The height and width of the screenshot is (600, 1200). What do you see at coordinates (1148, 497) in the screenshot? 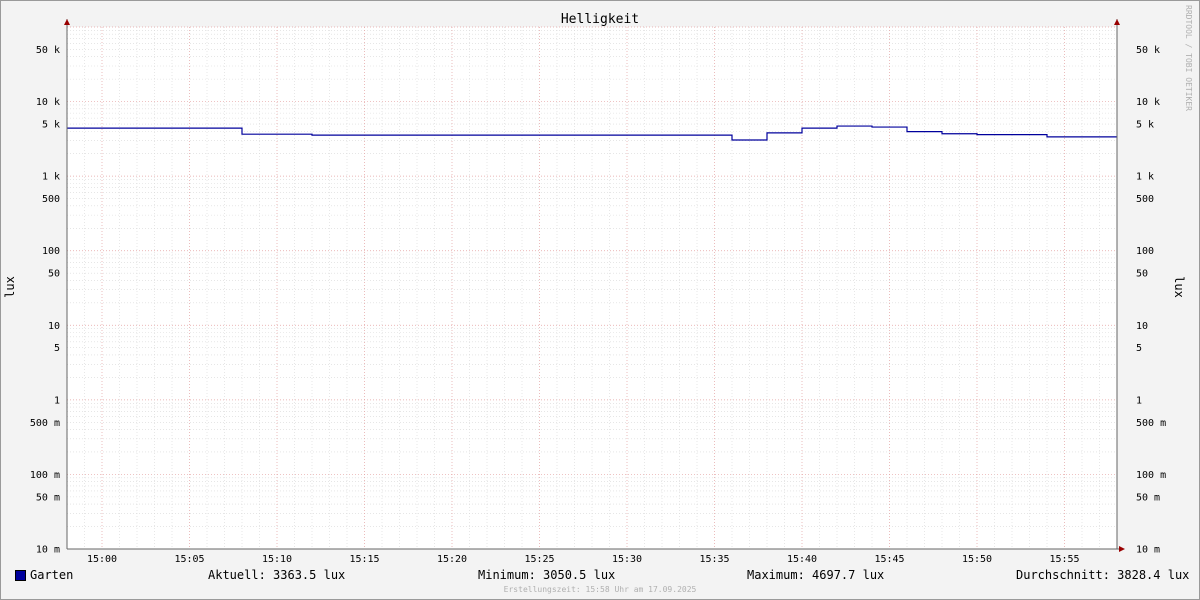
I see `y-tick-label-right: 50 m` at bounding box center [1148, 497].